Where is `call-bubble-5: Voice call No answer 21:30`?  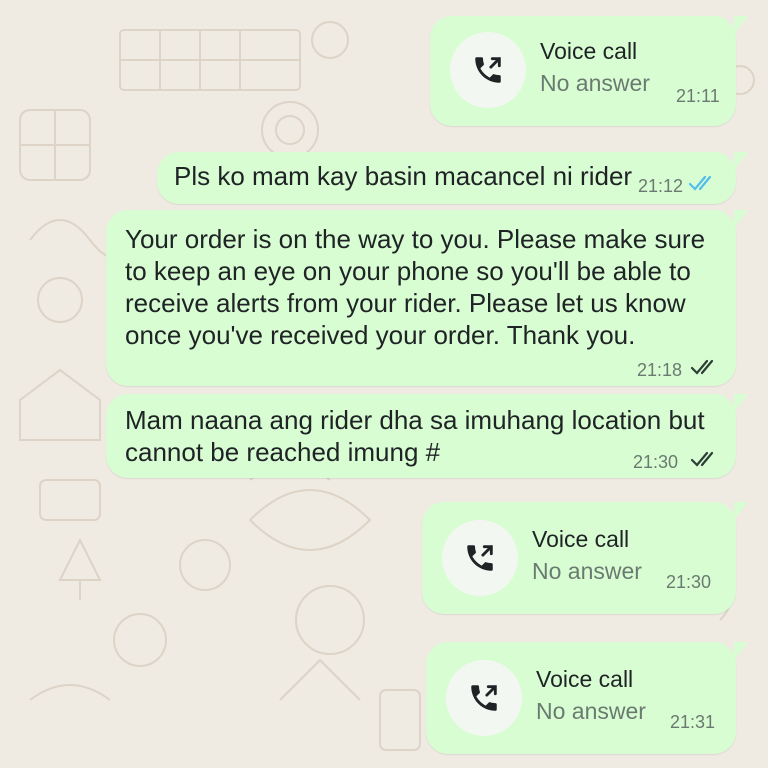 call-bubble-5: Voice call No answer 21:30 is located at coordinates (585, 558).